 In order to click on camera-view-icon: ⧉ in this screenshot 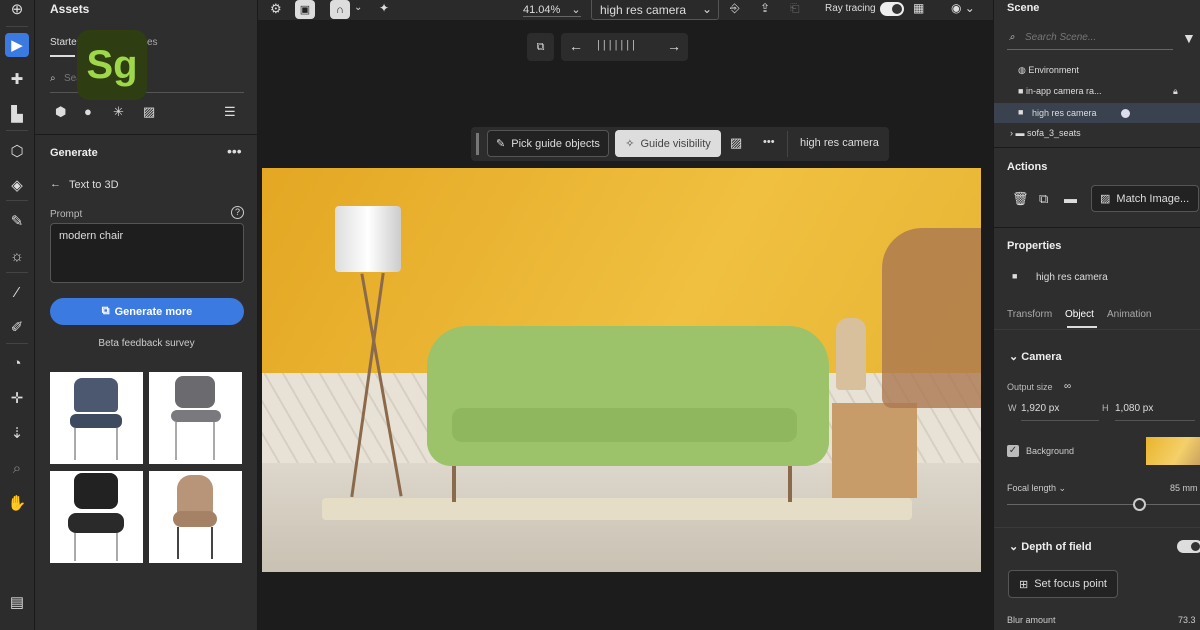, I will do `click(540, 47)`.